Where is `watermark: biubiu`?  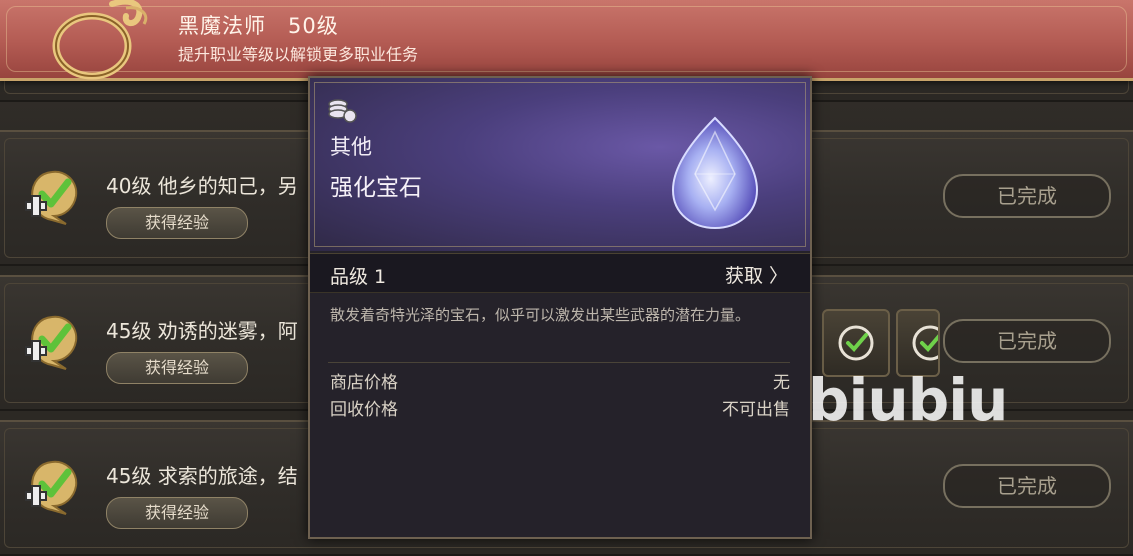
watermark: biubiu is located at coordinates (908, 400).